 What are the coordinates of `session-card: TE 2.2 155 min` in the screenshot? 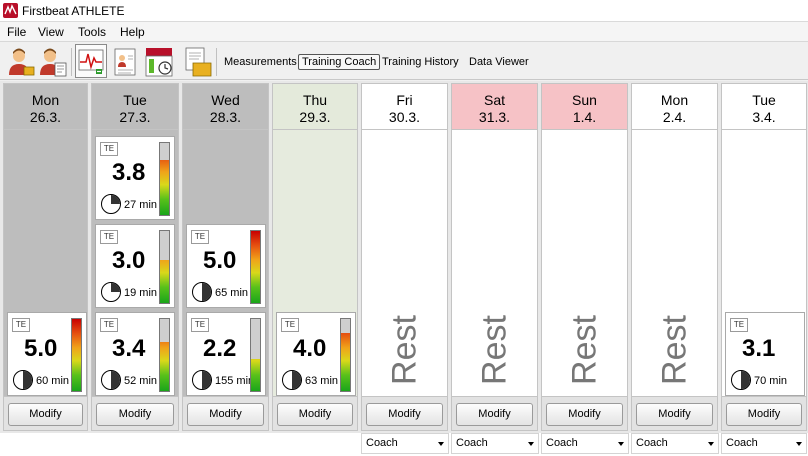 It's located at (226, 354).